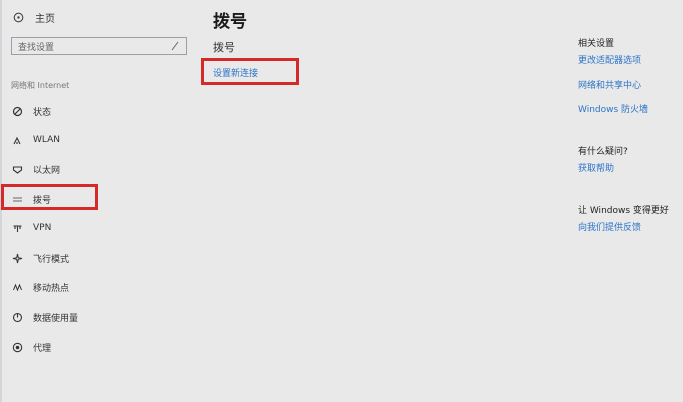  I want to click on sidebar-item-airplane: 飞行模式, so click(40, 258).